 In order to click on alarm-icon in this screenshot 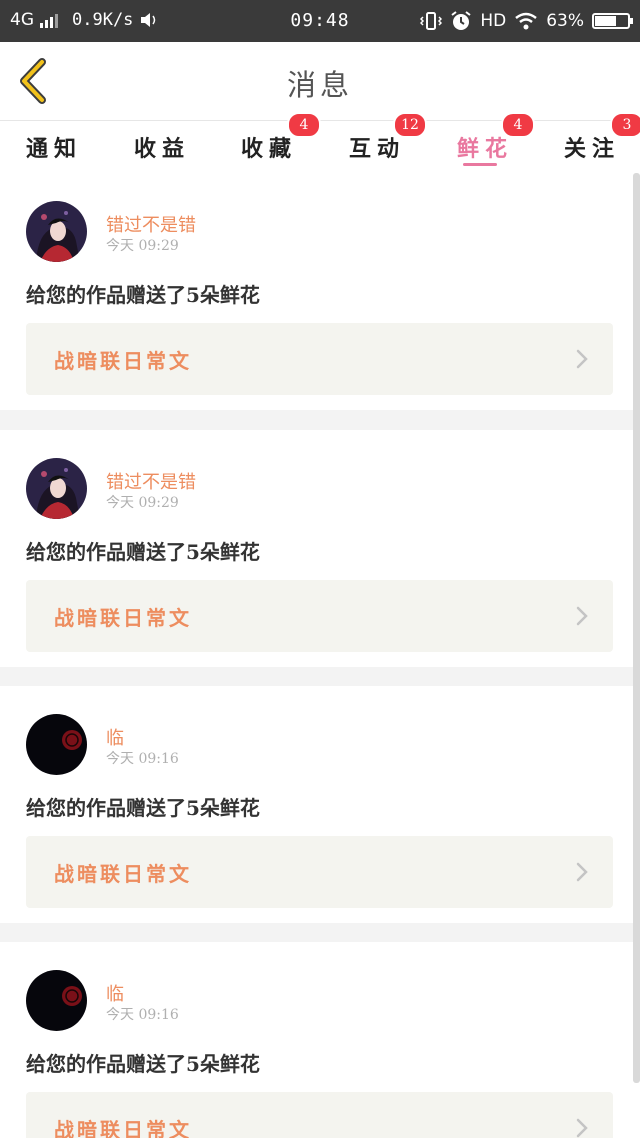, I will do `click(461, 20)`.